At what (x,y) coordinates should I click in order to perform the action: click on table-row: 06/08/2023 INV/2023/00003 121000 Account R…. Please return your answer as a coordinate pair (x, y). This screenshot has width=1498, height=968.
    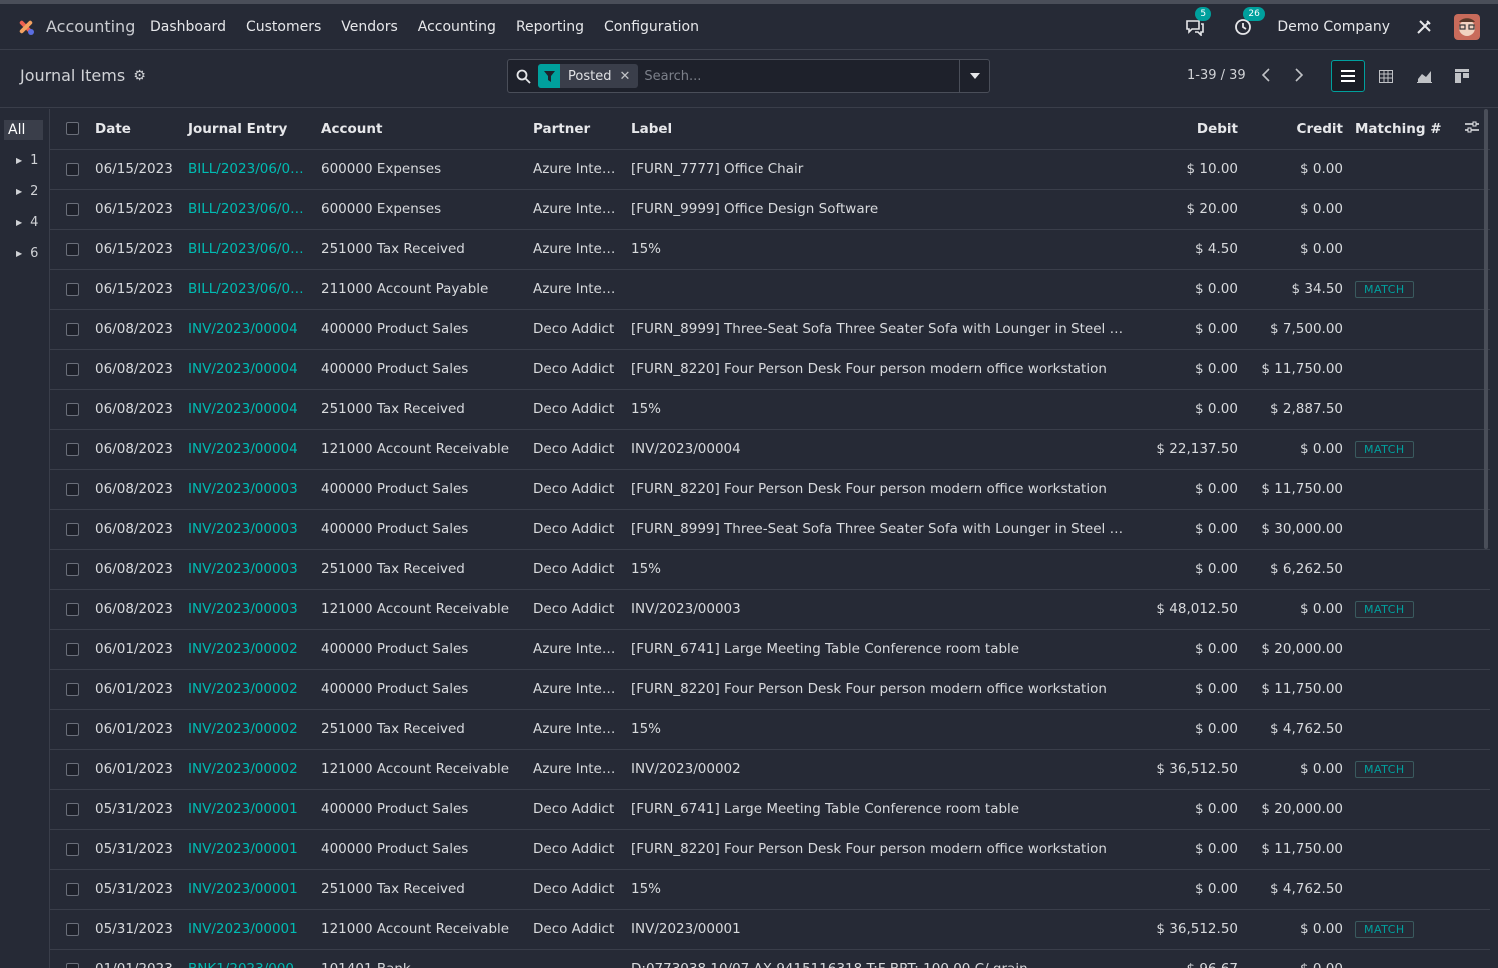
    Looking at the image, I should click on (770, 609).